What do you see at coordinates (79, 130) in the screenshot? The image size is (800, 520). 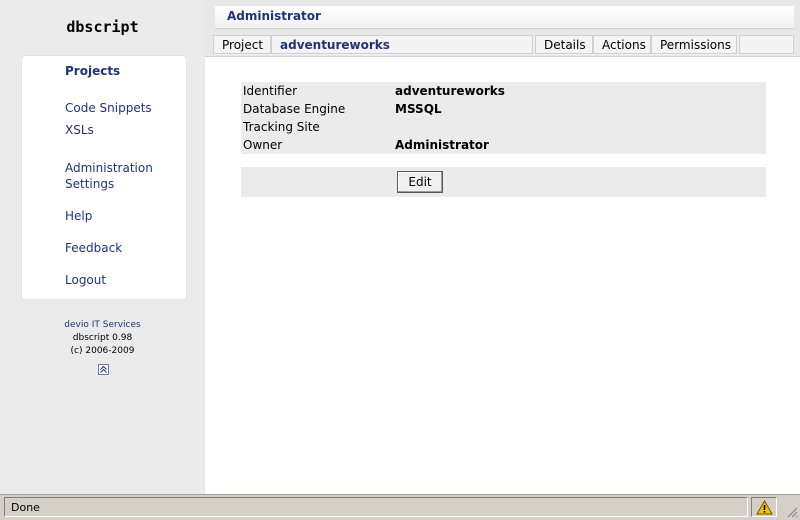 I see `nav-link-xsls: XSLs` at bounding box center [79, 130].